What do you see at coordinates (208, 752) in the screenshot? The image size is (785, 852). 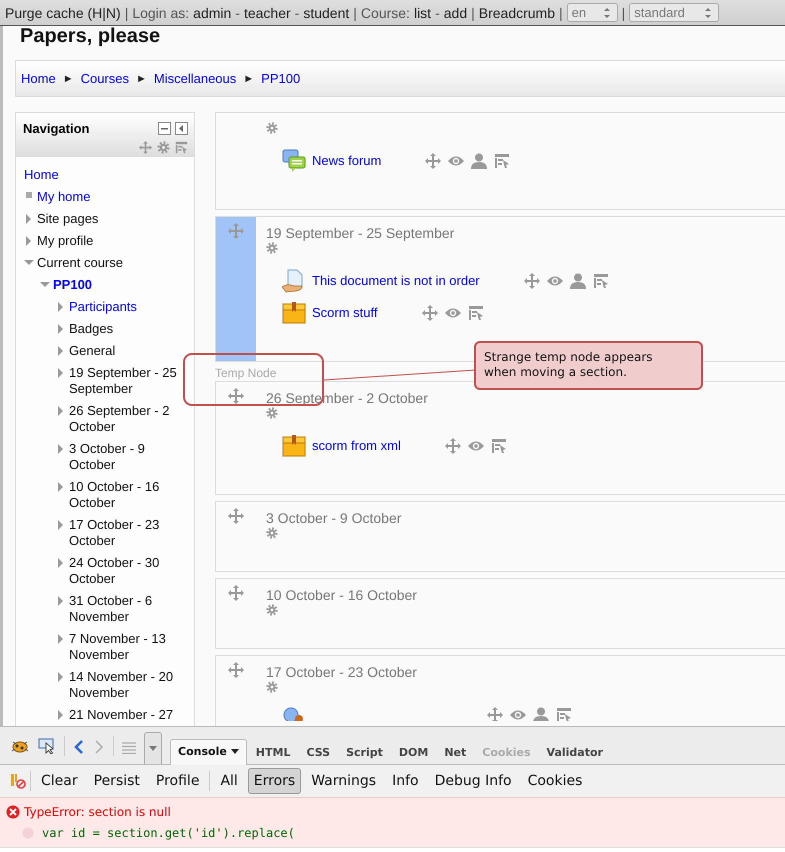 I see `panel-tab: Console` at bounding box center [208, 752].